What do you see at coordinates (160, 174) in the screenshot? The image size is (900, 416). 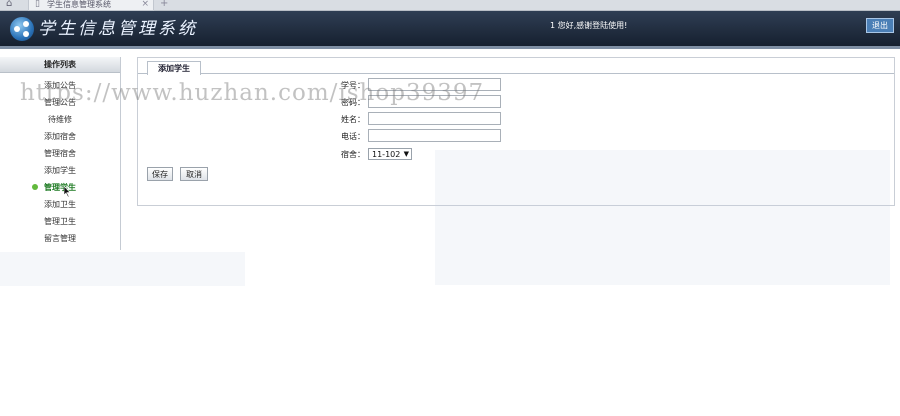 I see `save-button: 保存` at bounding box center [160, 174].